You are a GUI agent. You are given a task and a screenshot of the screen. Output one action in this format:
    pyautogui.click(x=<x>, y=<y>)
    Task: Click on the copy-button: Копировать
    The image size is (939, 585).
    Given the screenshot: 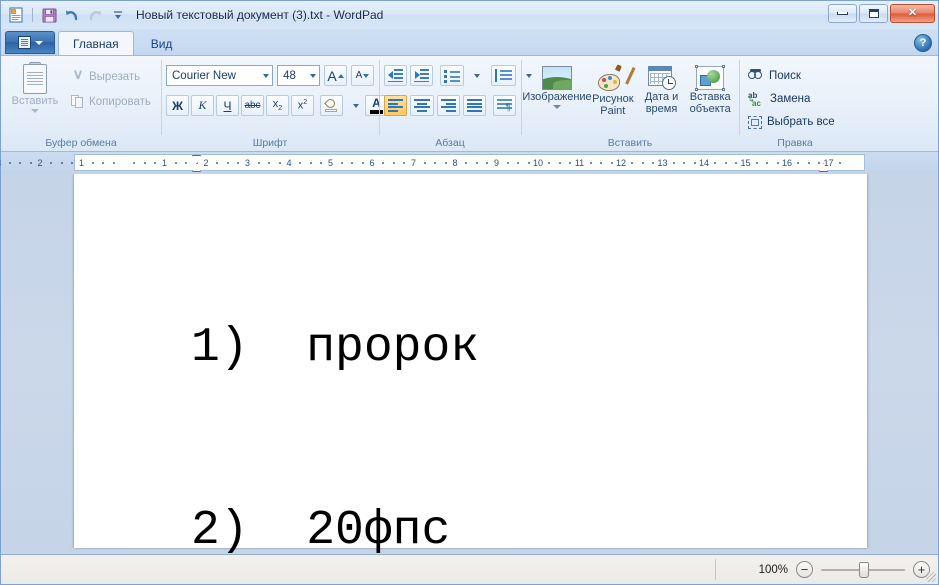 What is the action you would take?
    pyautogui.click(x=110, y=101)
    